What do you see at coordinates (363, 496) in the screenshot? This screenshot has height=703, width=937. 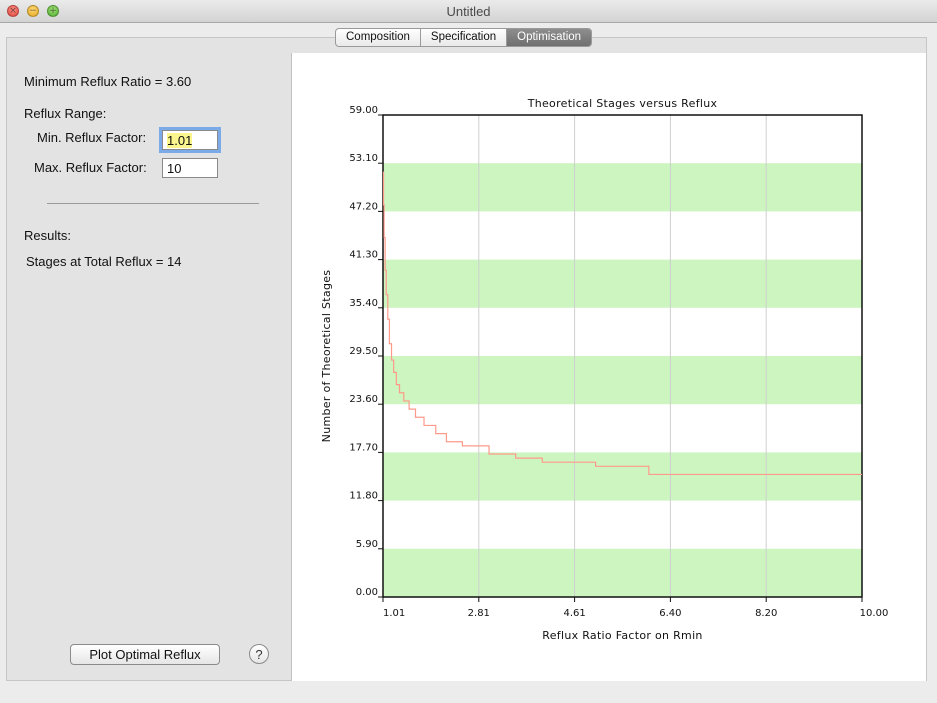 I see `y-tick-label: 11.80` at bounding box center [363, 496].